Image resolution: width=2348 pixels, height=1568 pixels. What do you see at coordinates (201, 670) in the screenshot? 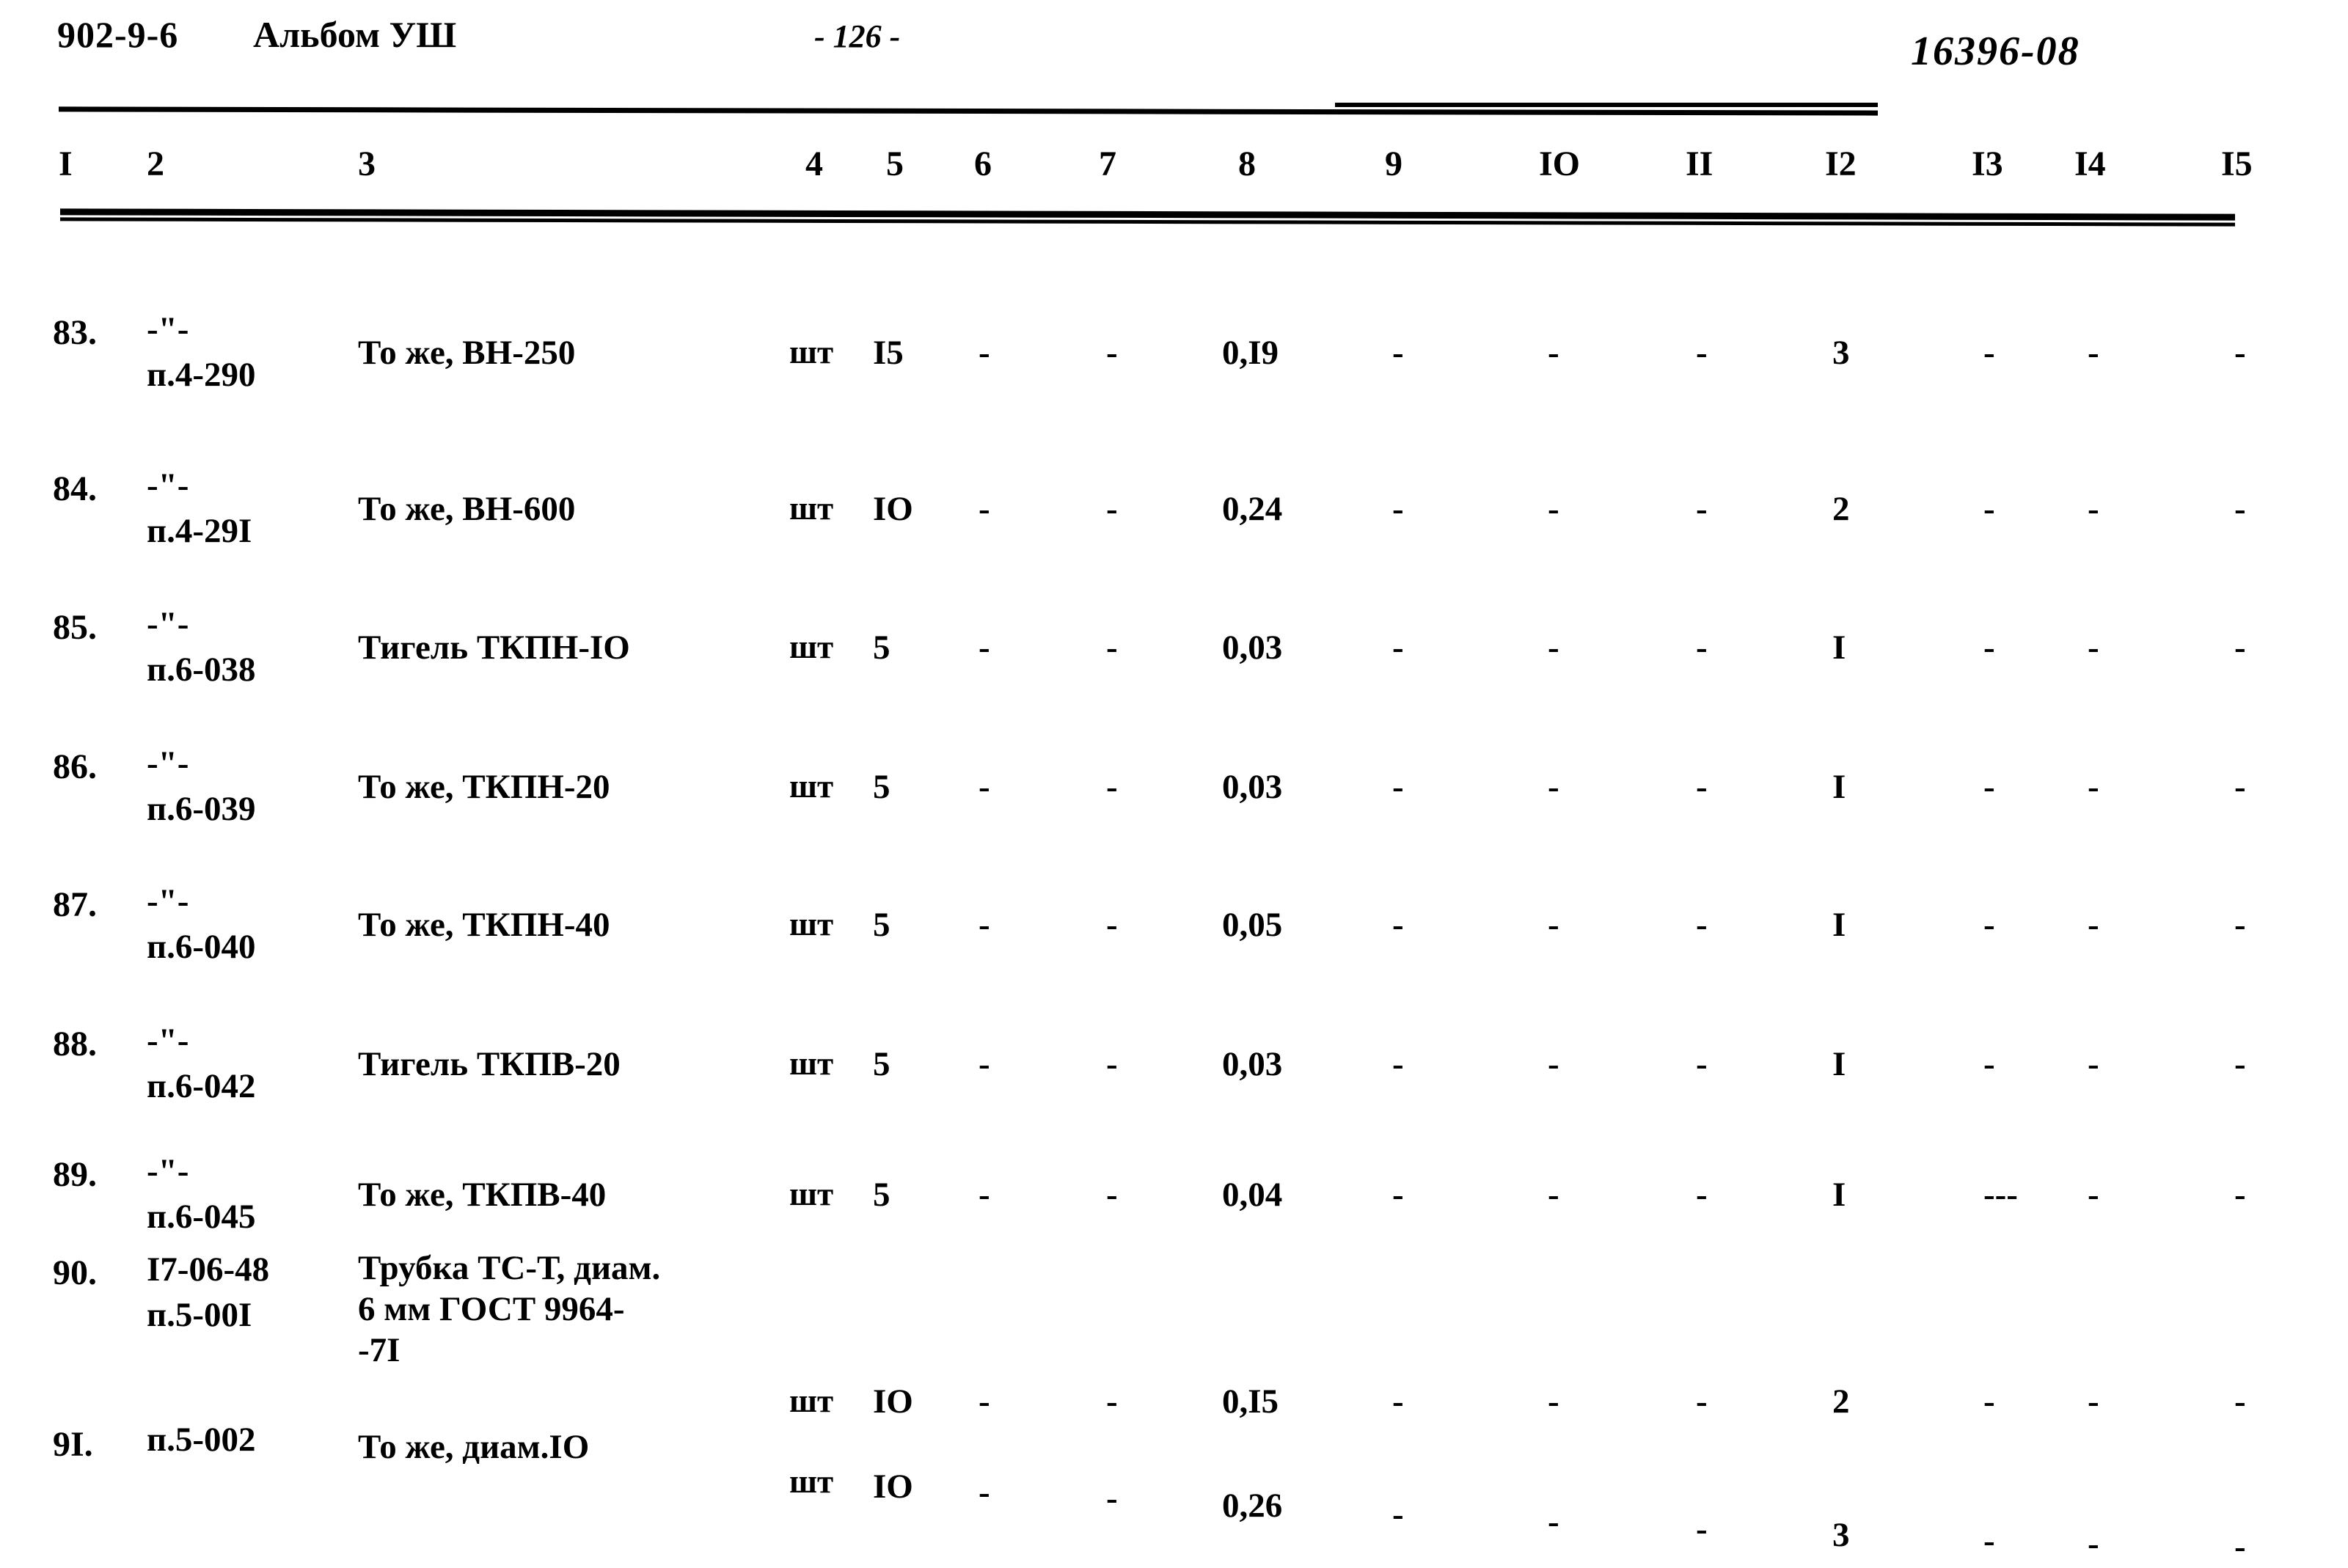
I see `row-code-line-2: п.6-038` at bounding box center [201, 670].